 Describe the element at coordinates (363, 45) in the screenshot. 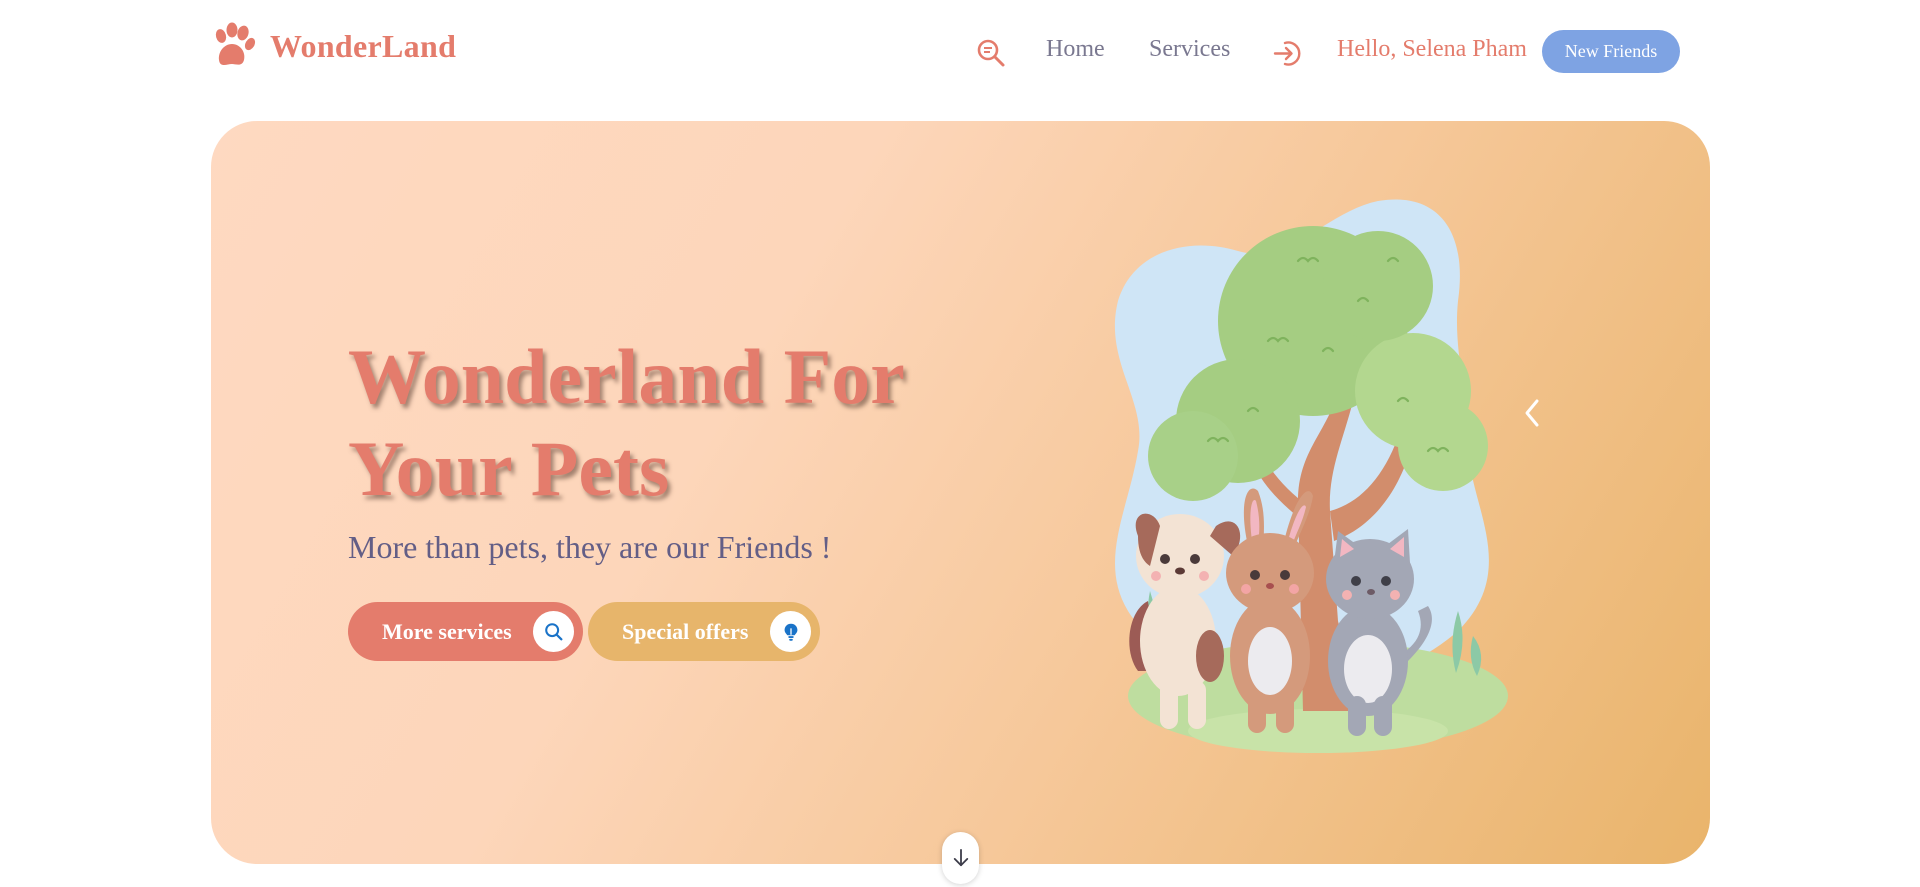

I see `brand-name: WonderLand` at that location.